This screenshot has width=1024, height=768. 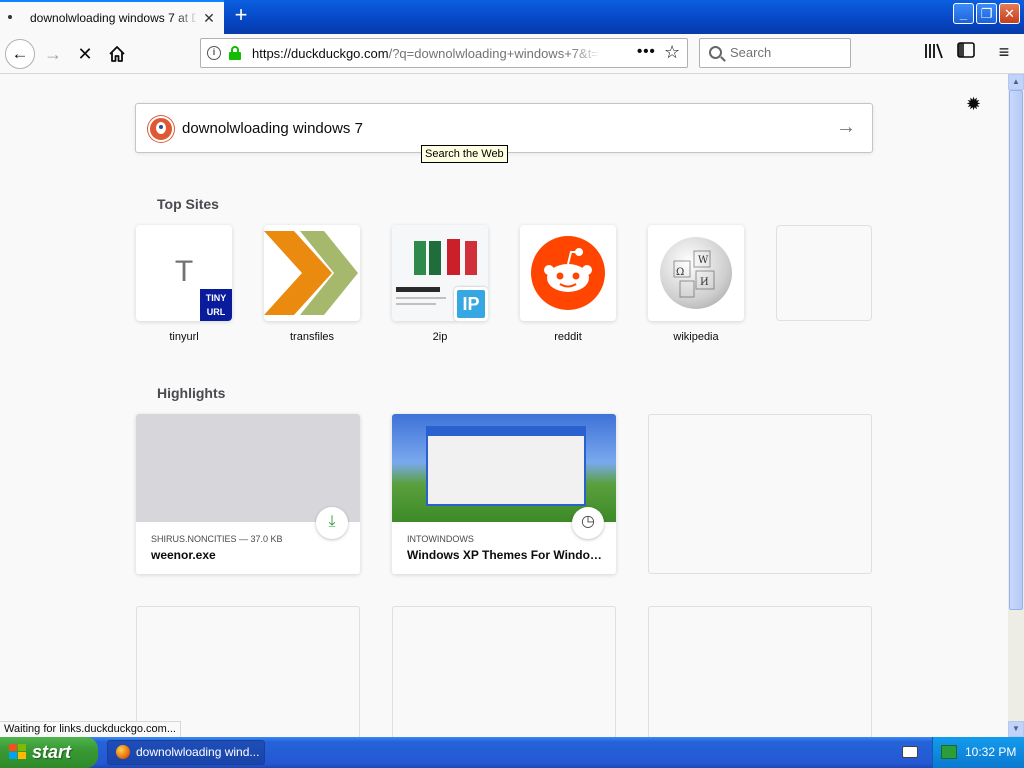 What do you see at coordinates (672, 52) in the screenshot?
I see `bookmark-star-icon: ☆` at bounding box center [672, 52].